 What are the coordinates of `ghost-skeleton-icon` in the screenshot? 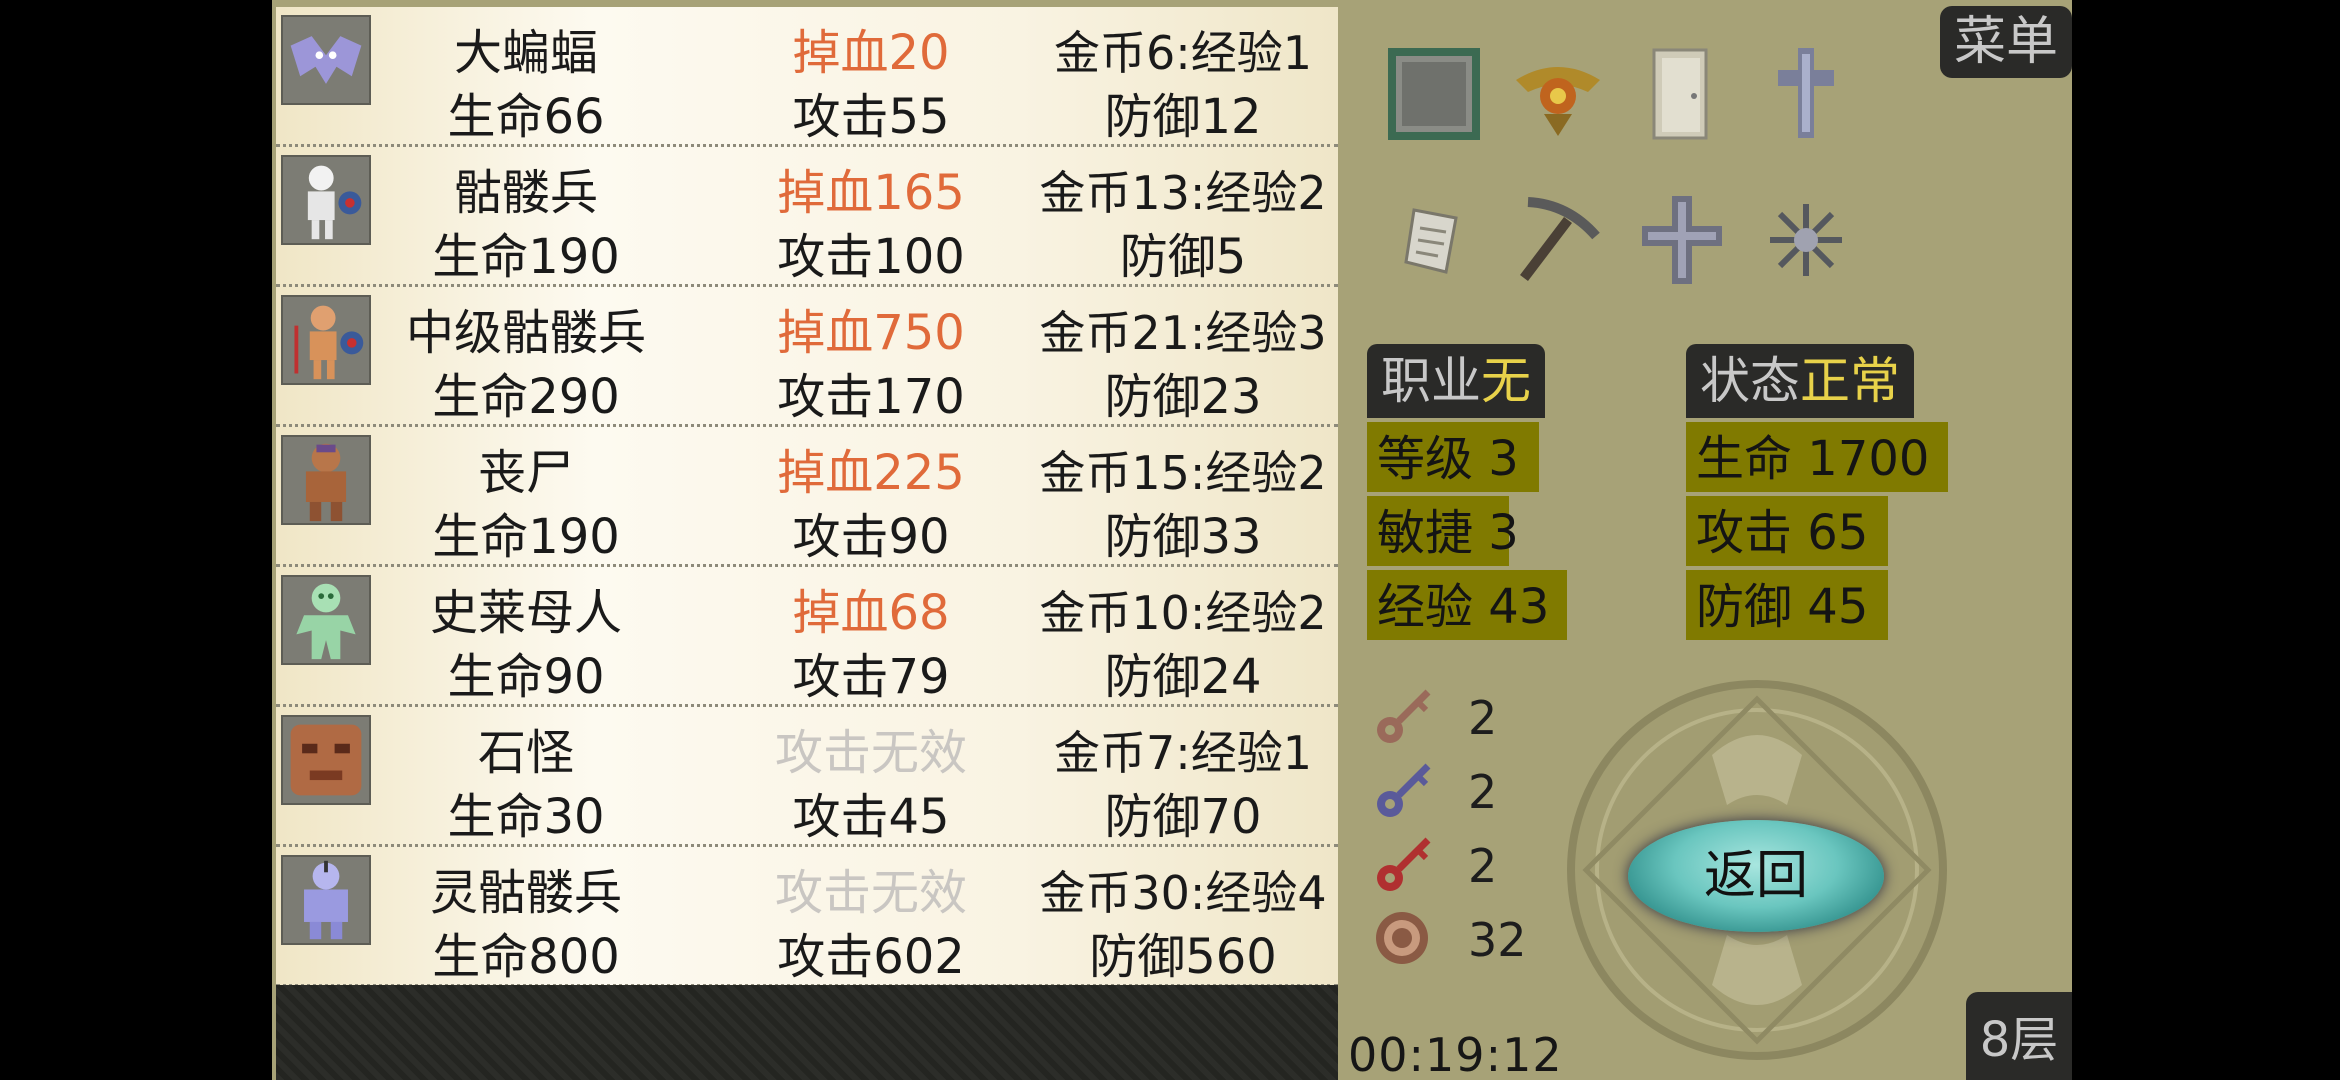 It's located at (326, 900).